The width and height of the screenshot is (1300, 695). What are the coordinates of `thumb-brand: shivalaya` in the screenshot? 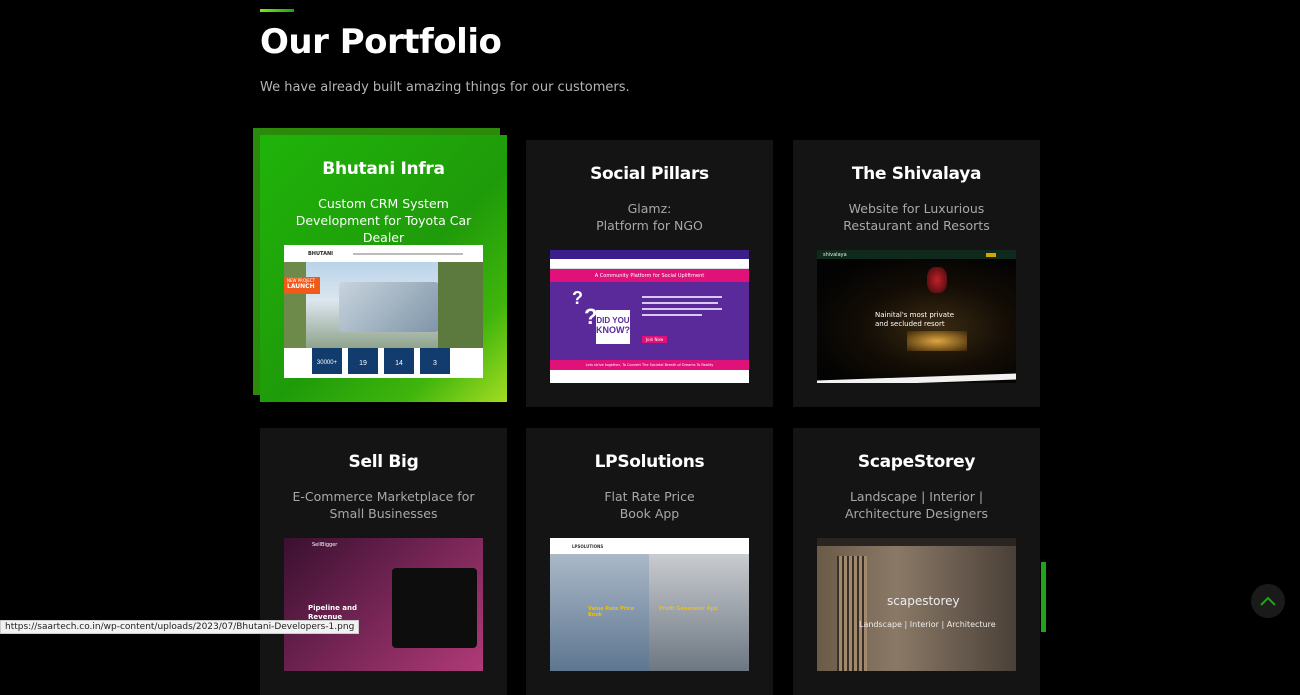 It's located at (835, 254).